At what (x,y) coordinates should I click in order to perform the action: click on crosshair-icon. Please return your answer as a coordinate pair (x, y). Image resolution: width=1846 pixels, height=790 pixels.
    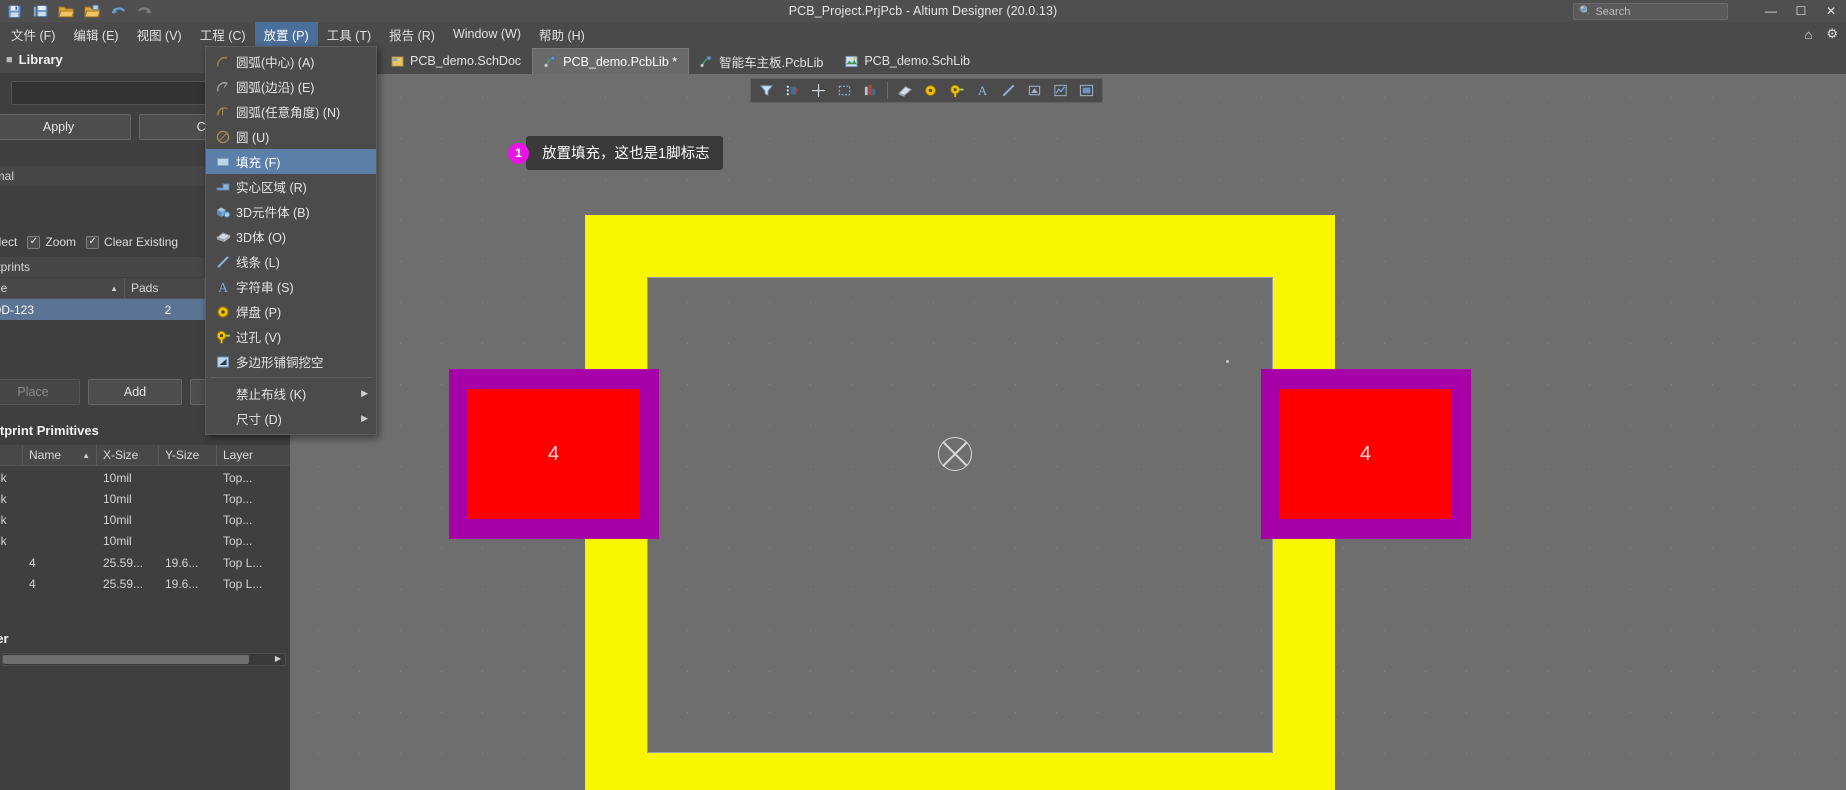
    Looking at the image, I should click on (818, 90).